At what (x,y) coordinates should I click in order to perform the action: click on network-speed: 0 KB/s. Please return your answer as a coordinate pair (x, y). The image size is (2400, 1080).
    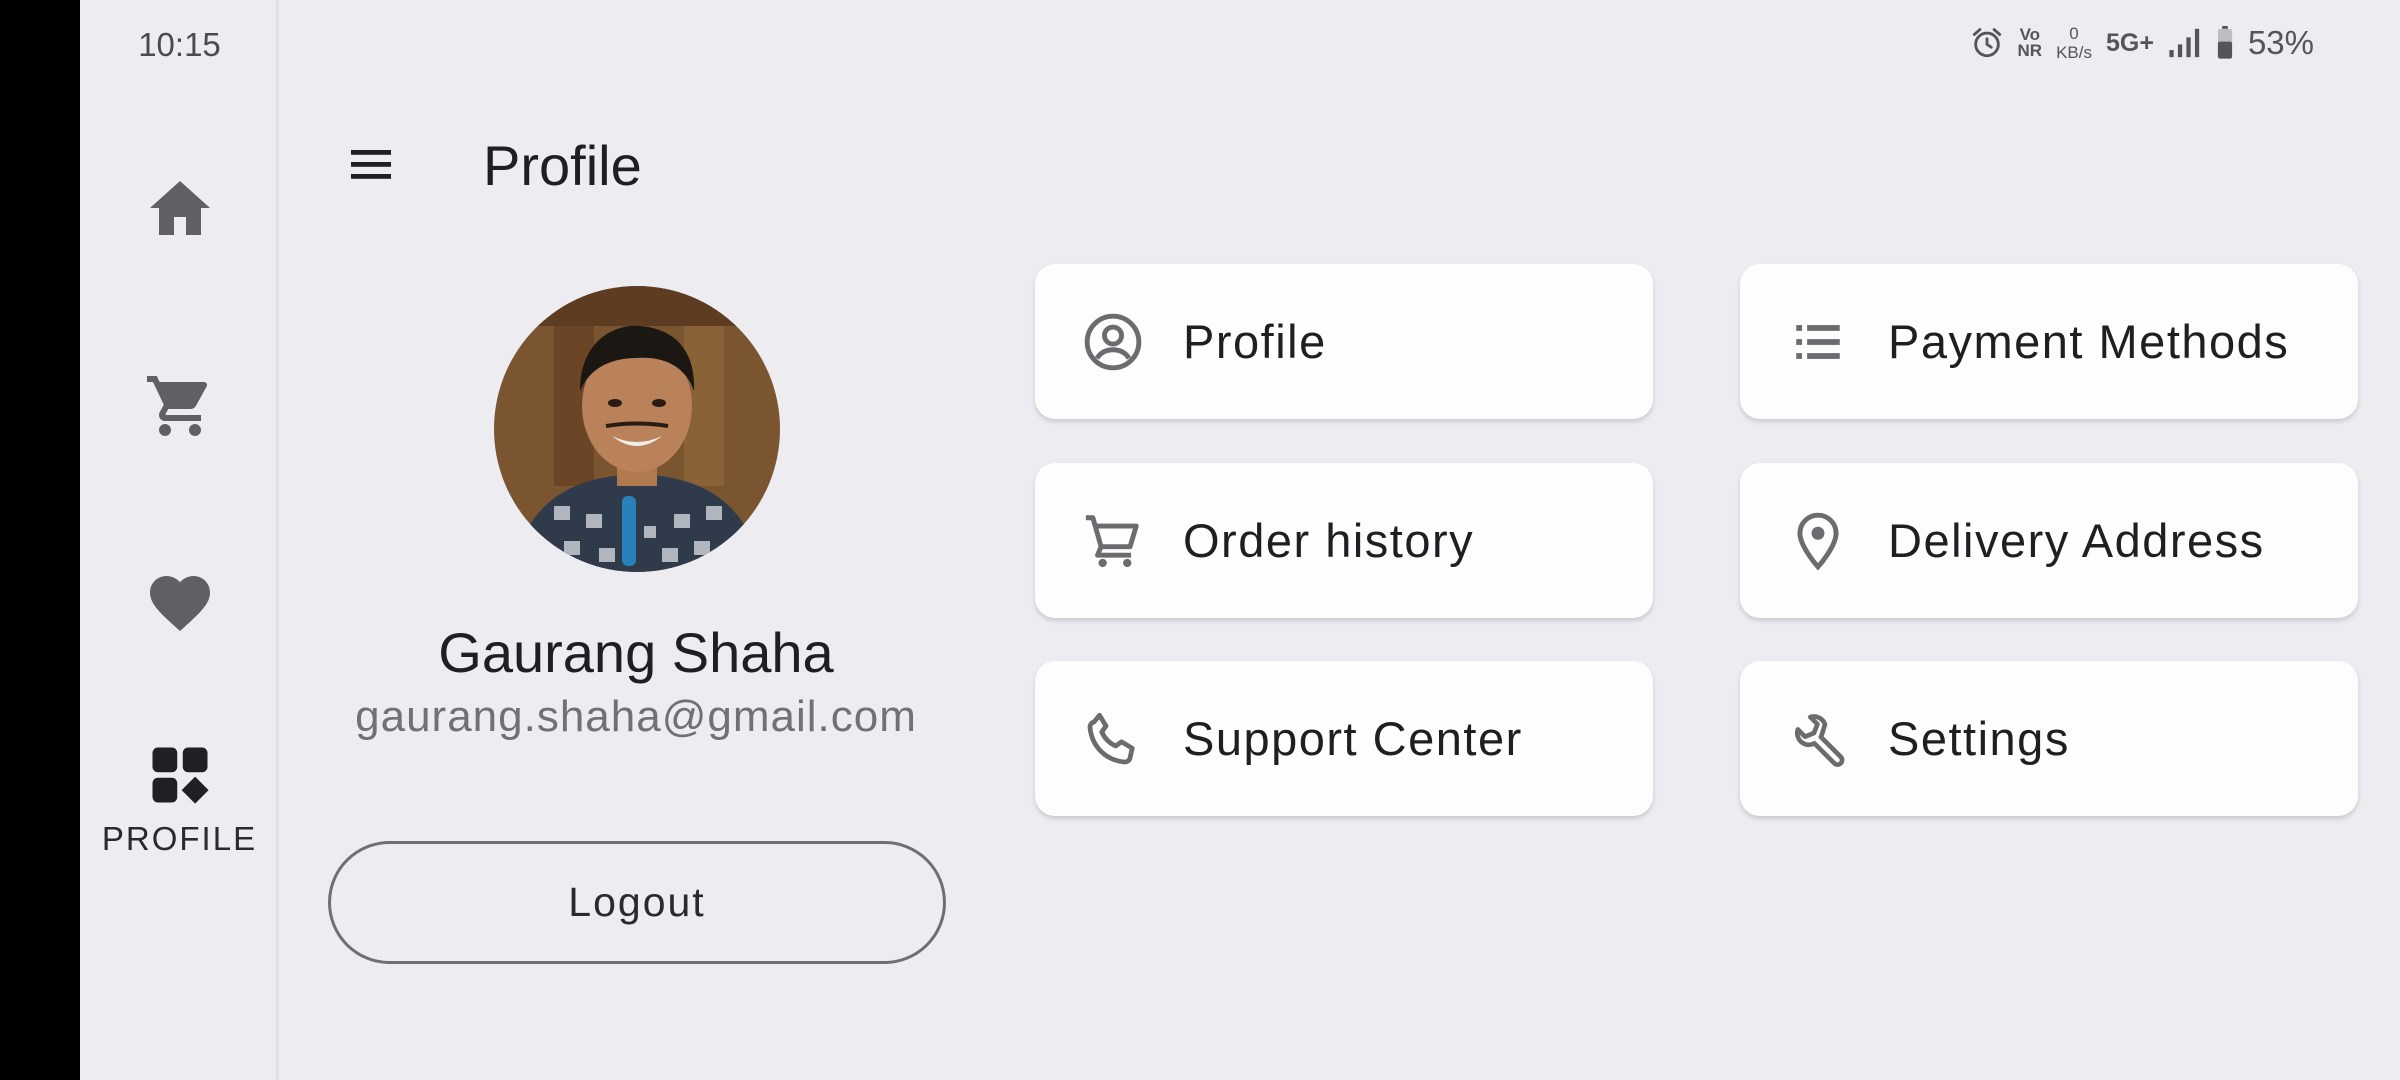
    Looking at the image, I should click on (2074, 43).